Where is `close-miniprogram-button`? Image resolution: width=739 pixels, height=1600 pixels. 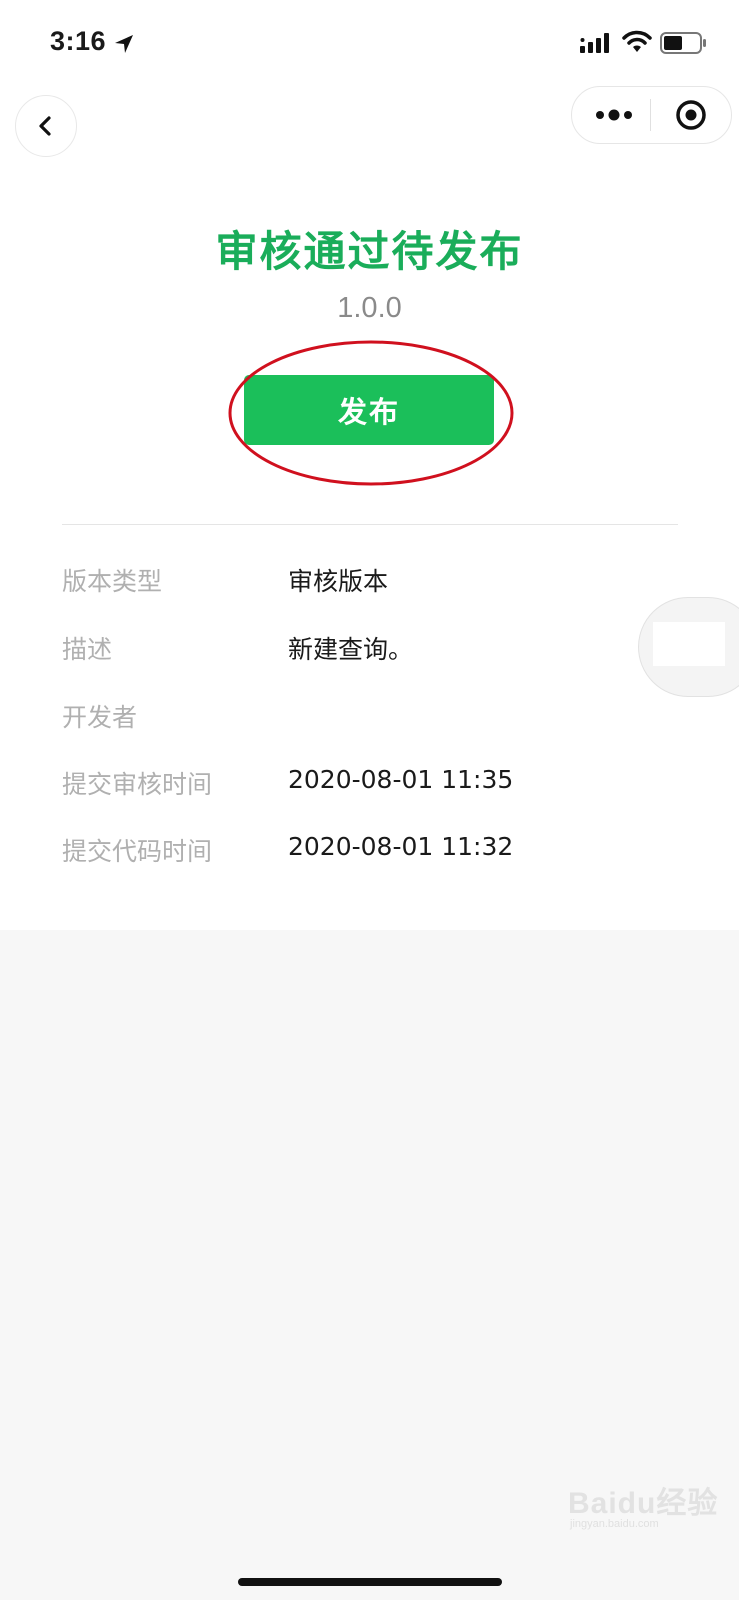 close-miniprogram-button is located at coordinates (691, 115).